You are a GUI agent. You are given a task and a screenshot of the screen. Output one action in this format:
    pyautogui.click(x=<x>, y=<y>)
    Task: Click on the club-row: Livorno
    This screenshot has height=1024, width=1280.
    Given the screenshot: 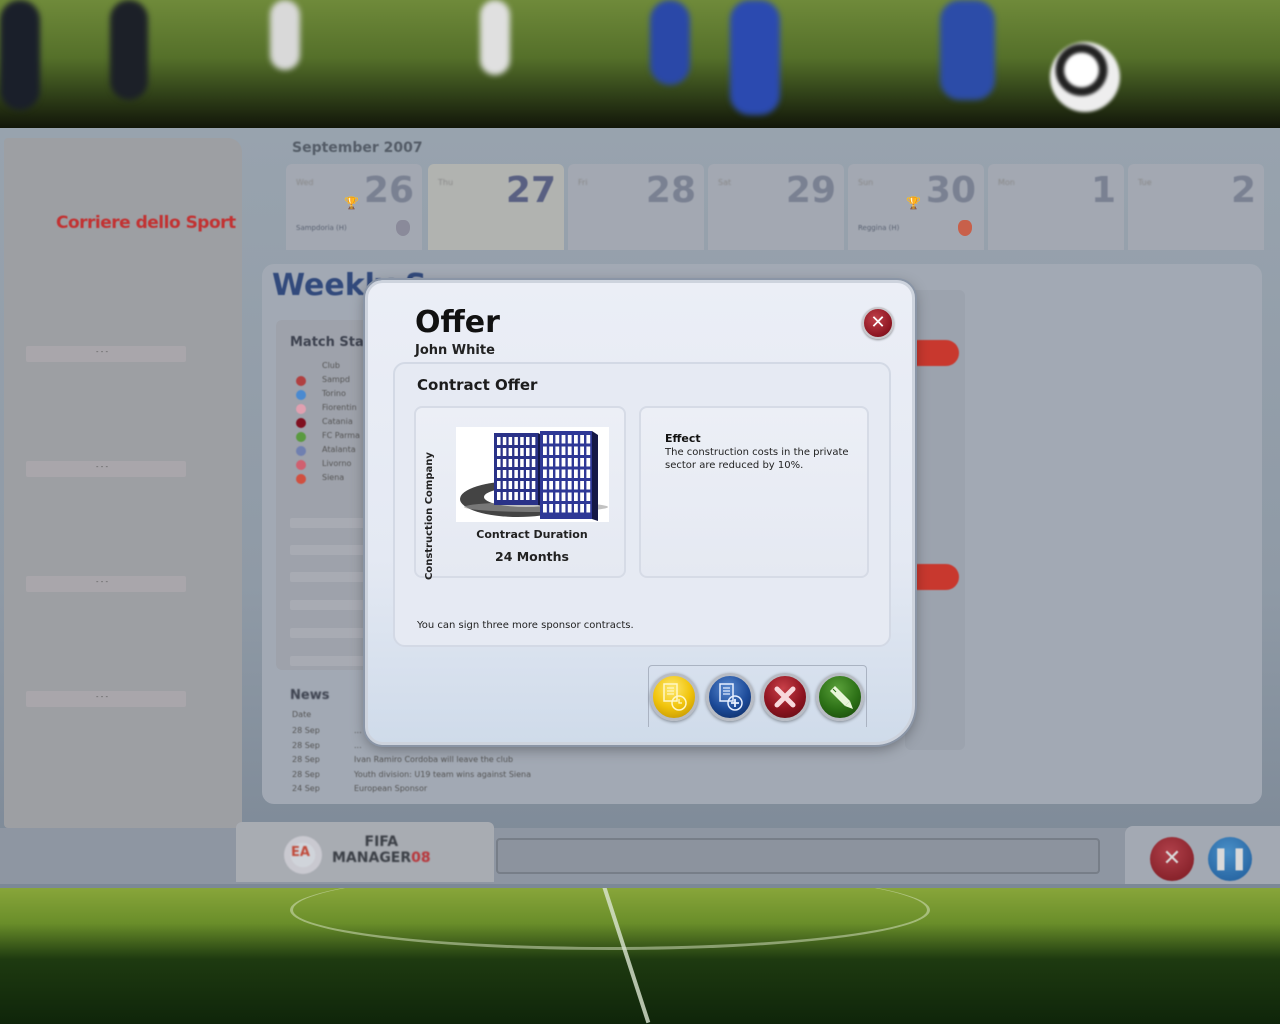 What is the action you would take?
    pyautogui.click(x=336, y=465)
    